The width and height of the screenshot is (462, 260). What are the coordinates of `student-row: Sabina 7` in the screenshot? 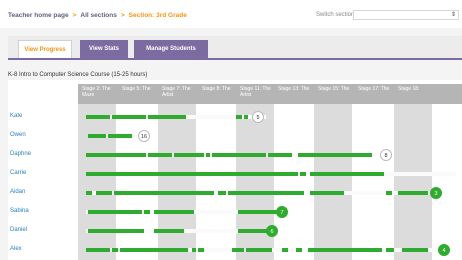 It's located at (235, 212).